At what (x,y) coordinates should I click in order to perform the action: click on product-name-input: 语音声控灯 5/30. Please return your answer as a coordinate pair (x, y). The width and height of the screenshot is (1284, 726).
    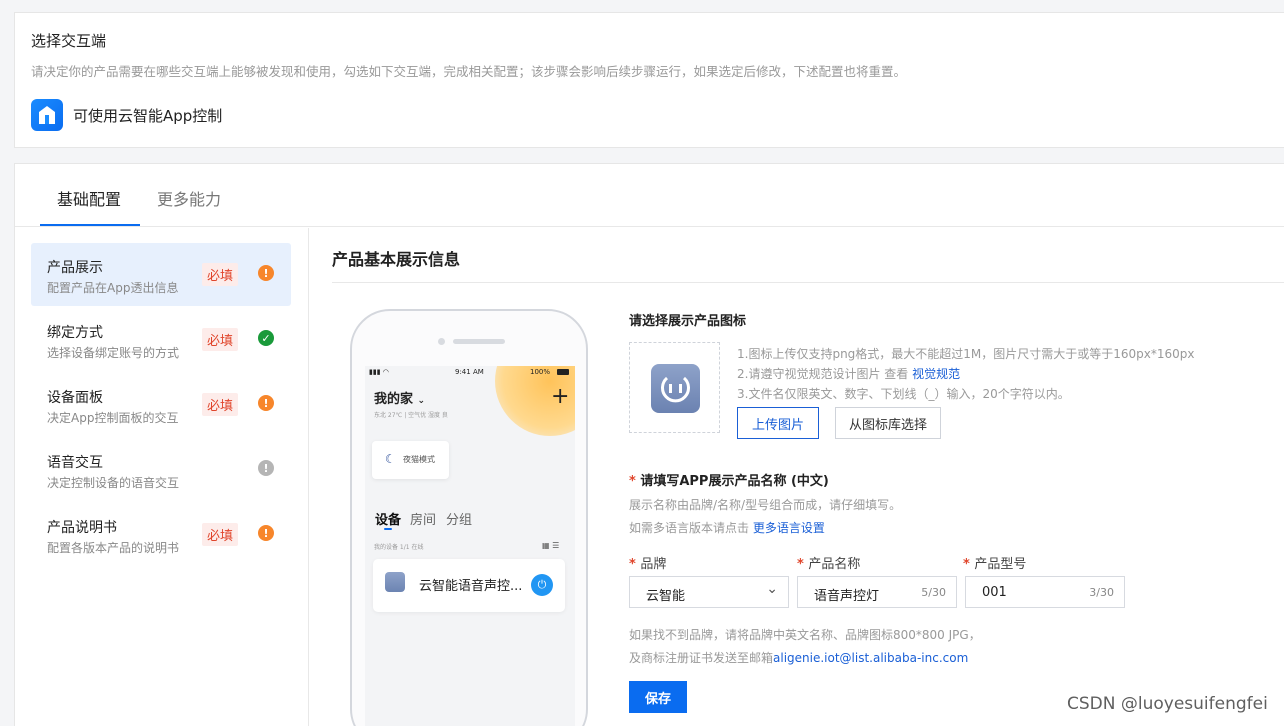
    Looking at the image, I should click on (877, 592).